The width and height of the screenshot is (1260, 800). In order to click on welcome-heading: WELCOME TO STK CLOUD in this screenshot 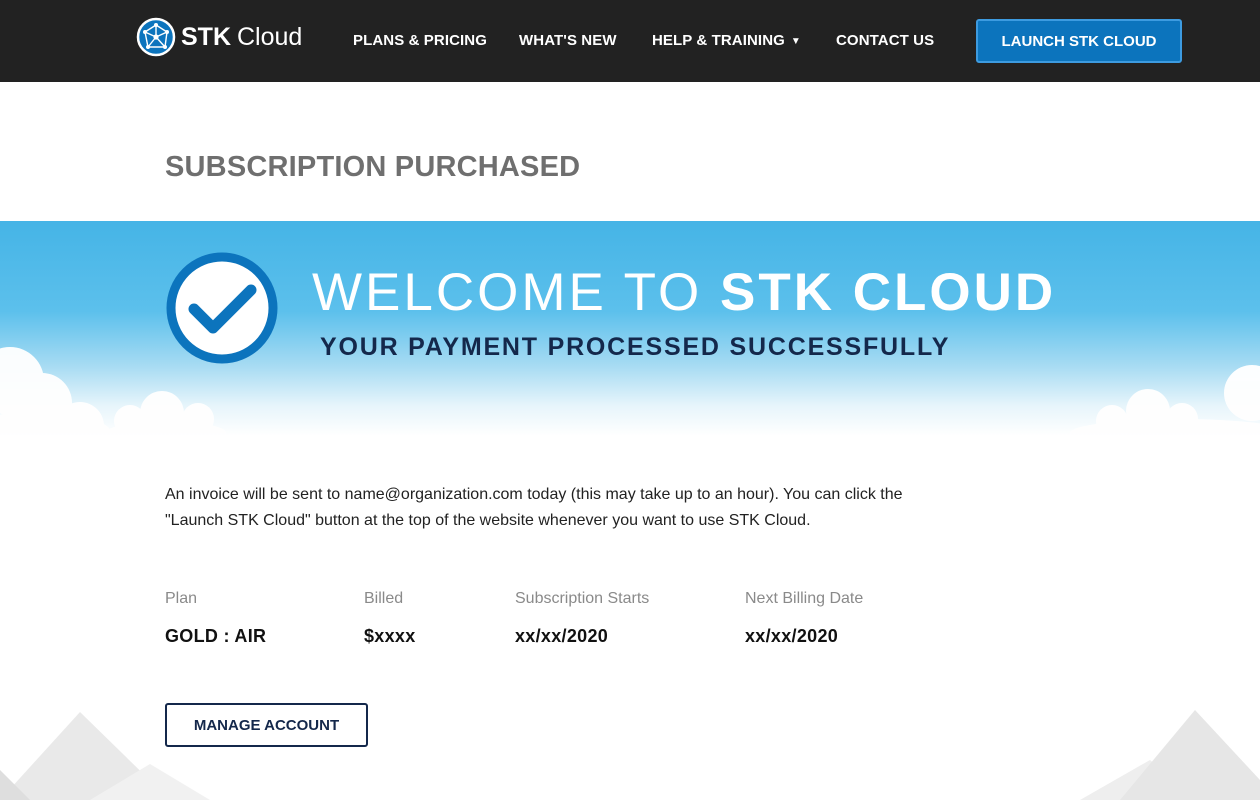, I will do `click(684, 293)`.